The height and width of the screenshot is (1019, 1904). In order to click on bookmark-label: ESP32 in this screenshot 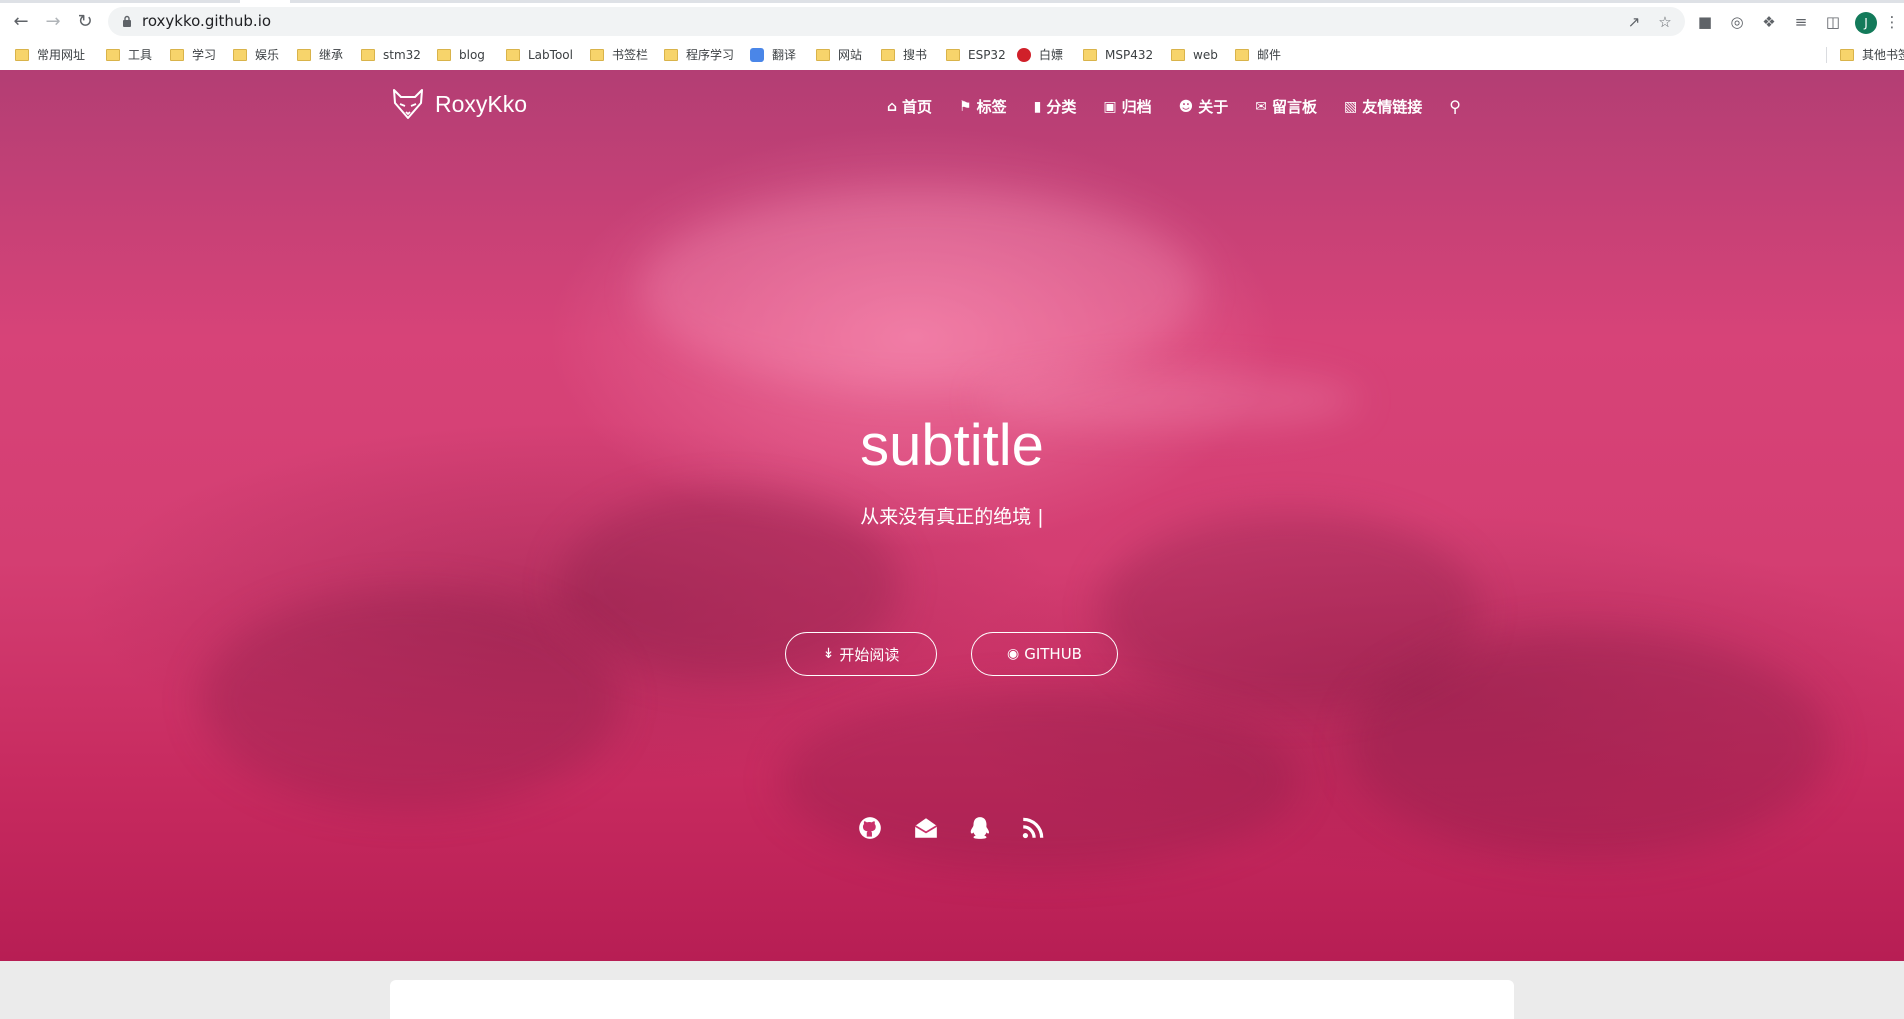, I will do `click(987, 54)`.